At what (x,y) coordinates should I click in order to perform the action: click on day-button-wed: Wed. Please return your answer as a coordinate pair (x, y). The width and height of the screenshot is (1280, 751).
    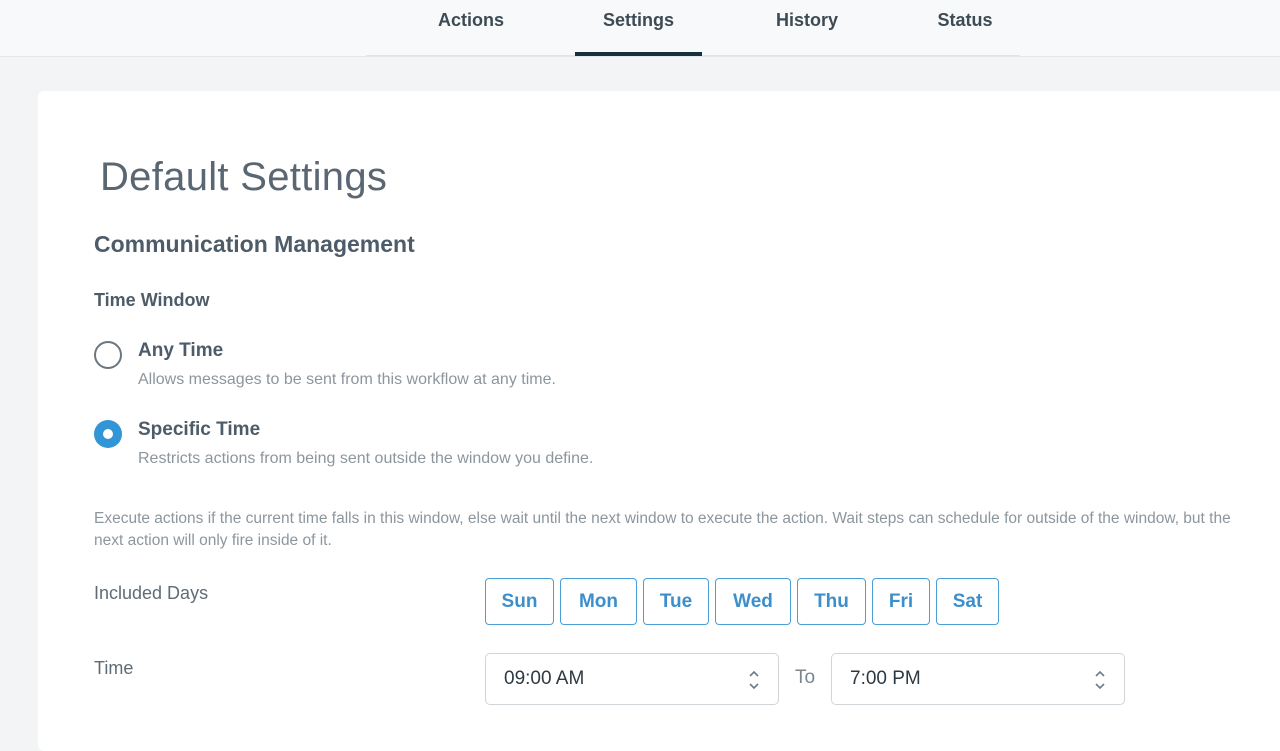
    Looking at the image, I should click on (753, 601).